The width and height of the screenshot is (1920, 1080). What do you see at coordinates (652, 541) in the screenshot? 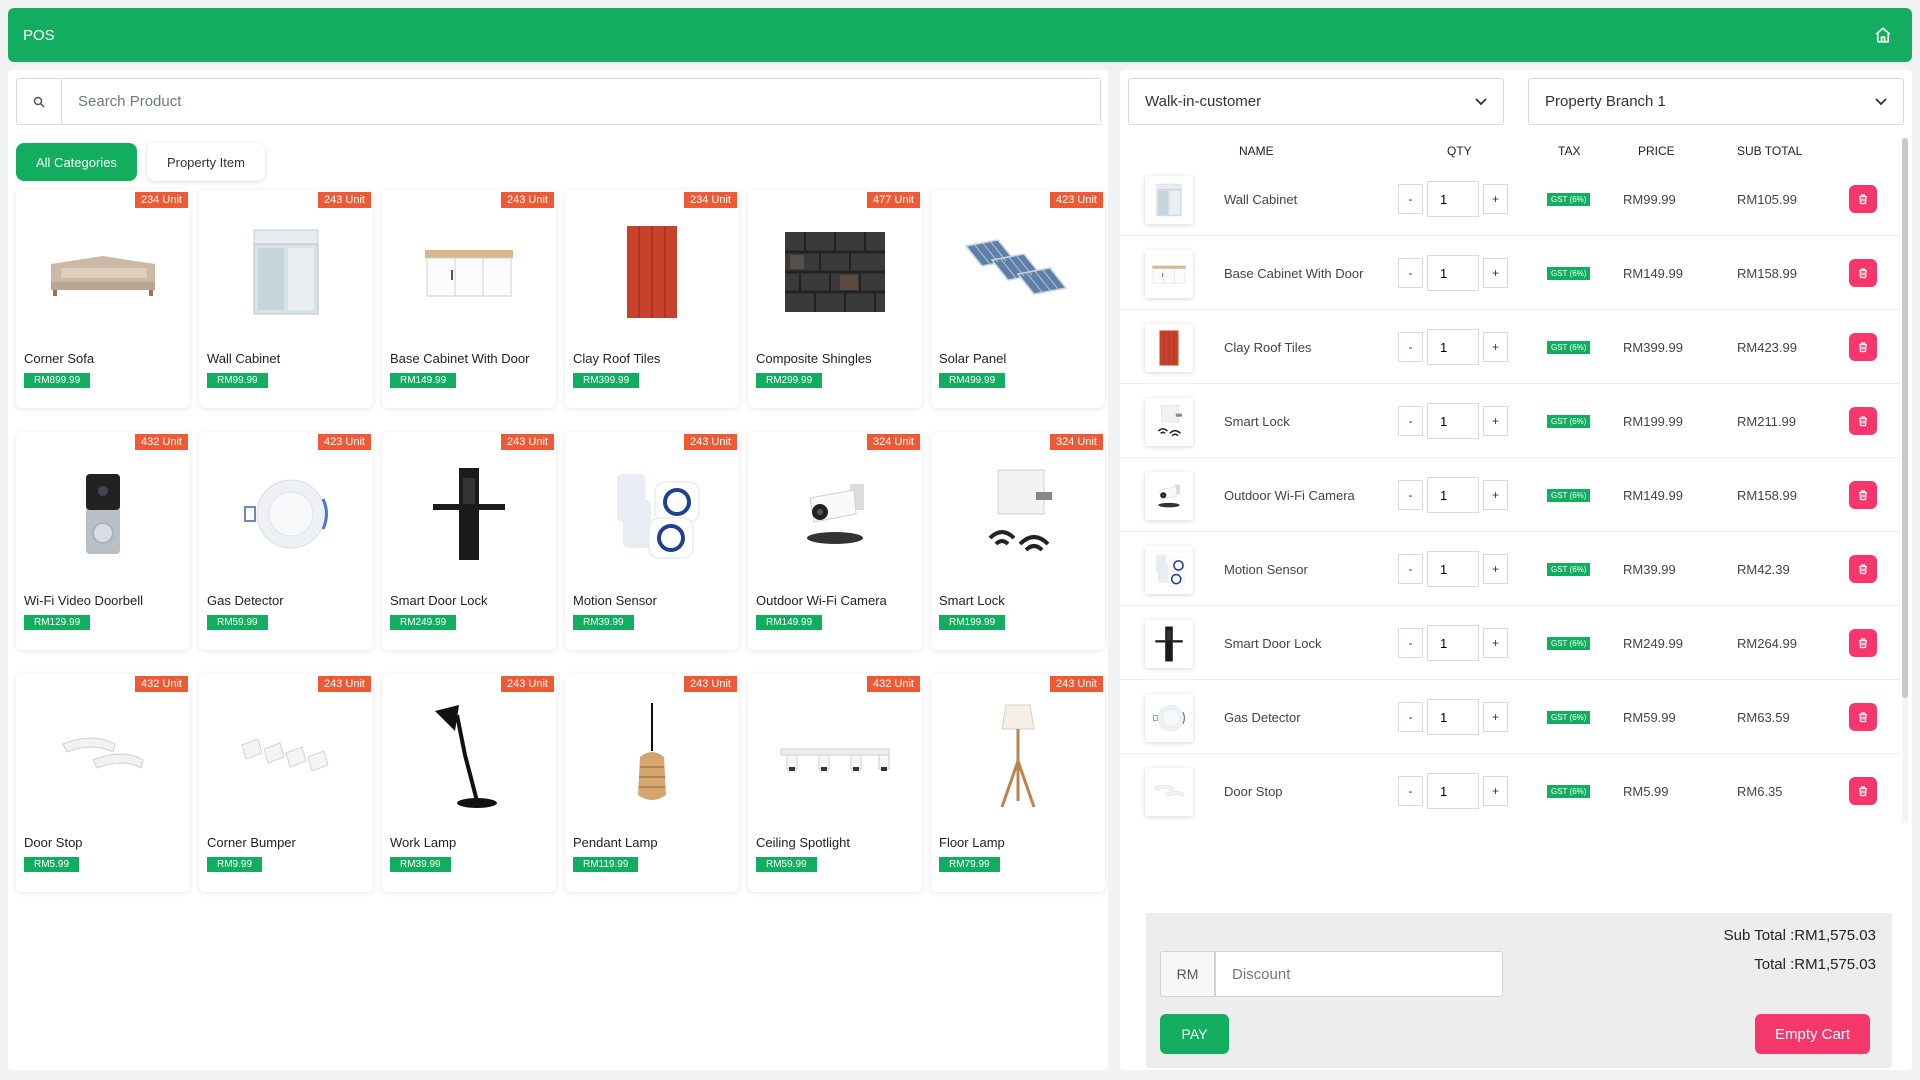
I see `product-card: 243 Unit Motion Sensor RM39.99` at bounding box center [652, 541].